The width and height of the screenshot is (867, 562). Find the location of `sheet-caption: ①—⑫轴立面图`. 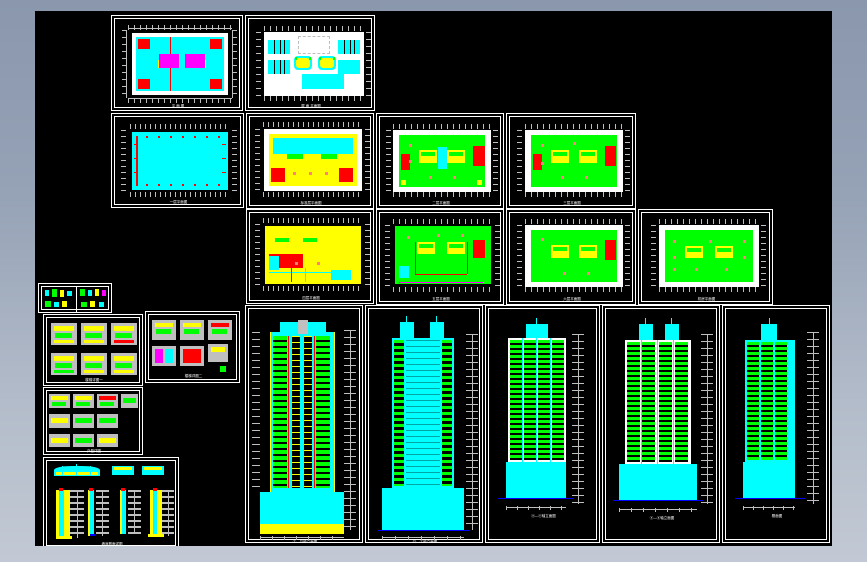

sheet-caption: ①—⑫轴立面图 is located at coordinates (305, 541).